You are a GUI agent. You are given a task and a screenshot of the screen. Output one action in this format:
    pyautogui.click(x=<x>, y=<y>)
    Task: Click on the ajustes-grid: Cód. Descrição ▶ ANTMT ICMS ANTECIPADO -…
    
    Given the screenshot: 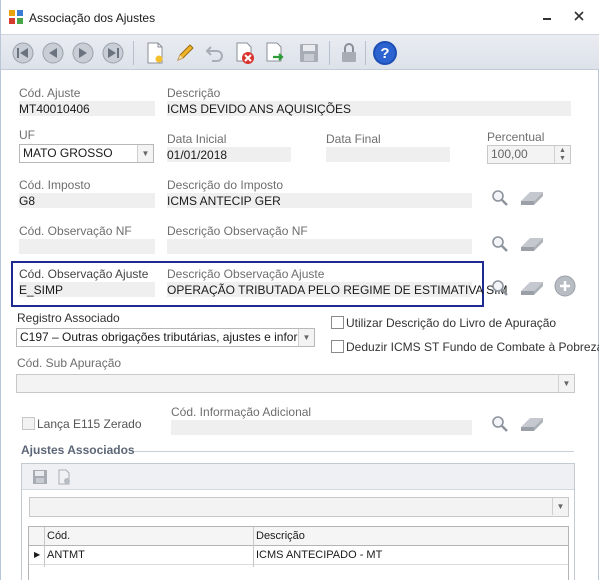 What is the action you would take?
    pyautogui.click(x=298, y=553)
    